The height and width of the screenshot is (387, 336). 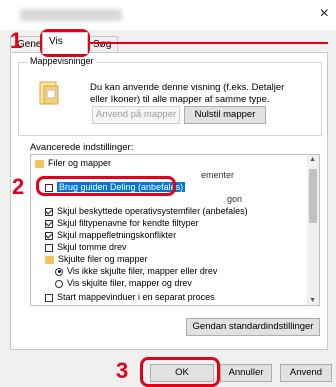 I want to click on checkbox-hide-merge-conflicts, so click(x=49, y=235).